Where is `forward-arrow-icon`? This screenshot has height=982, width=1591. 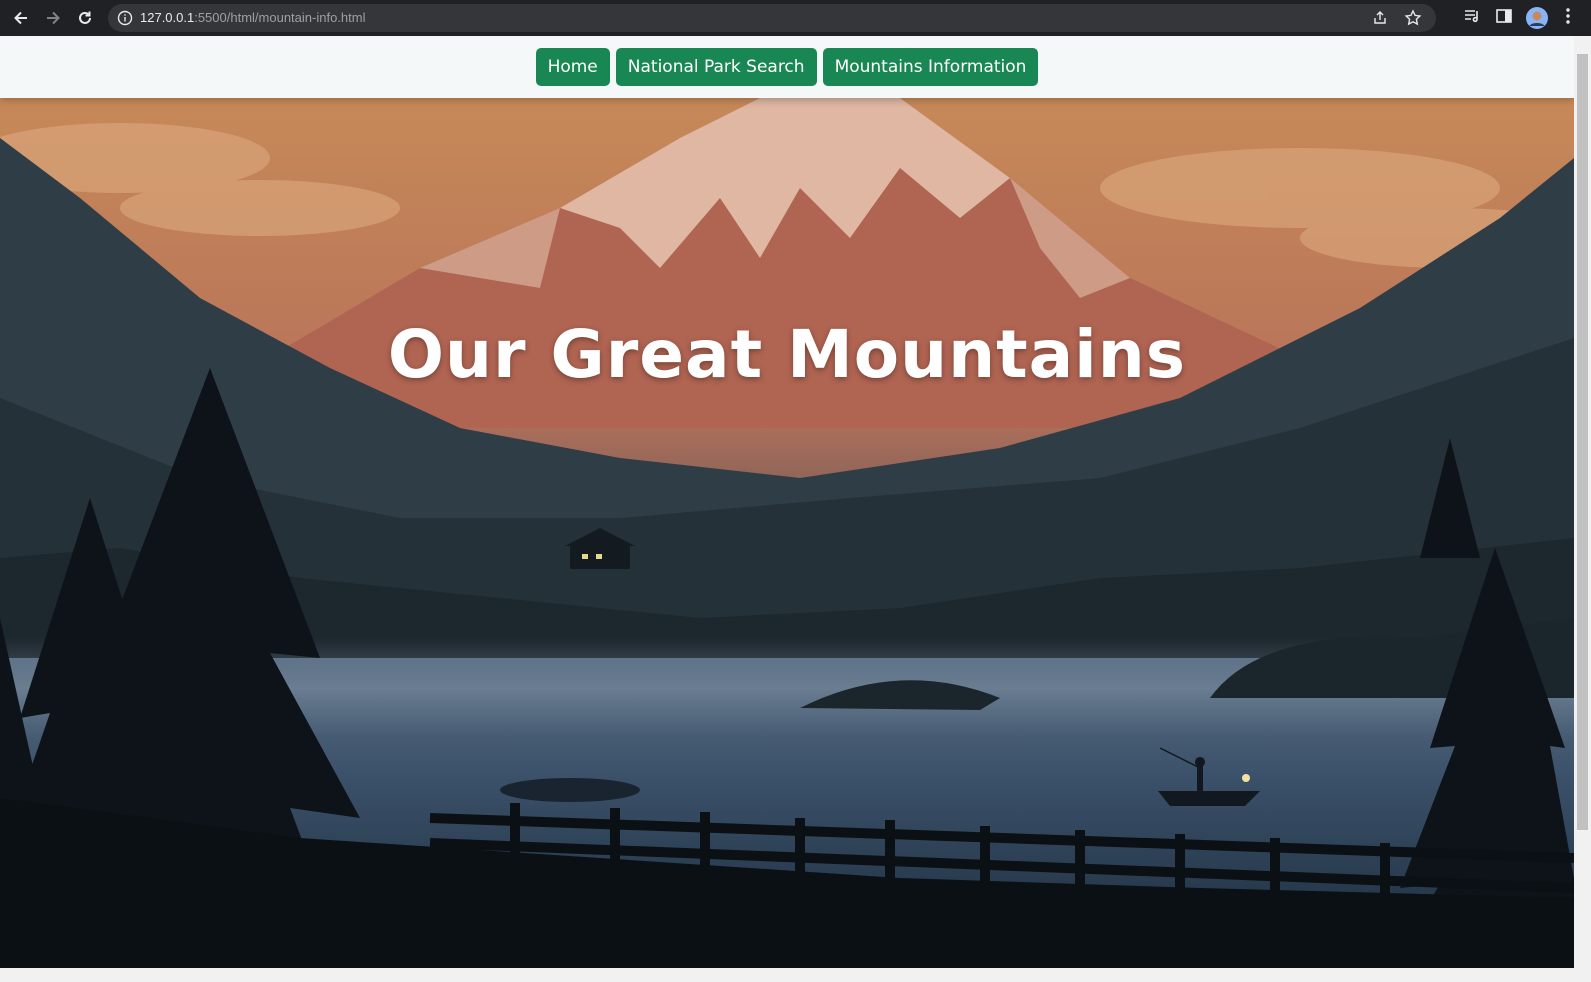
forward-arrow-icon is located at coordinates (53, 18).